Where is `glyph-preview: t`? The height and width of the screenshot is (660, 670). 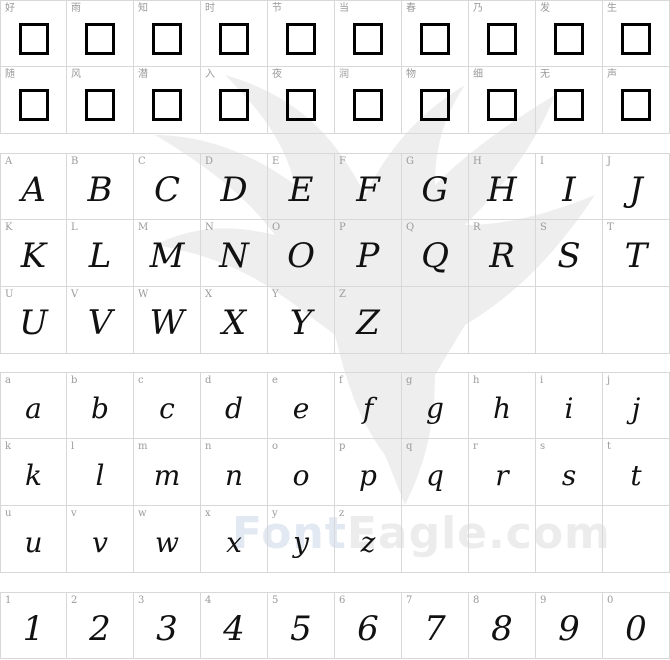
glyph-preview: t is located at coordinates (636, 475).